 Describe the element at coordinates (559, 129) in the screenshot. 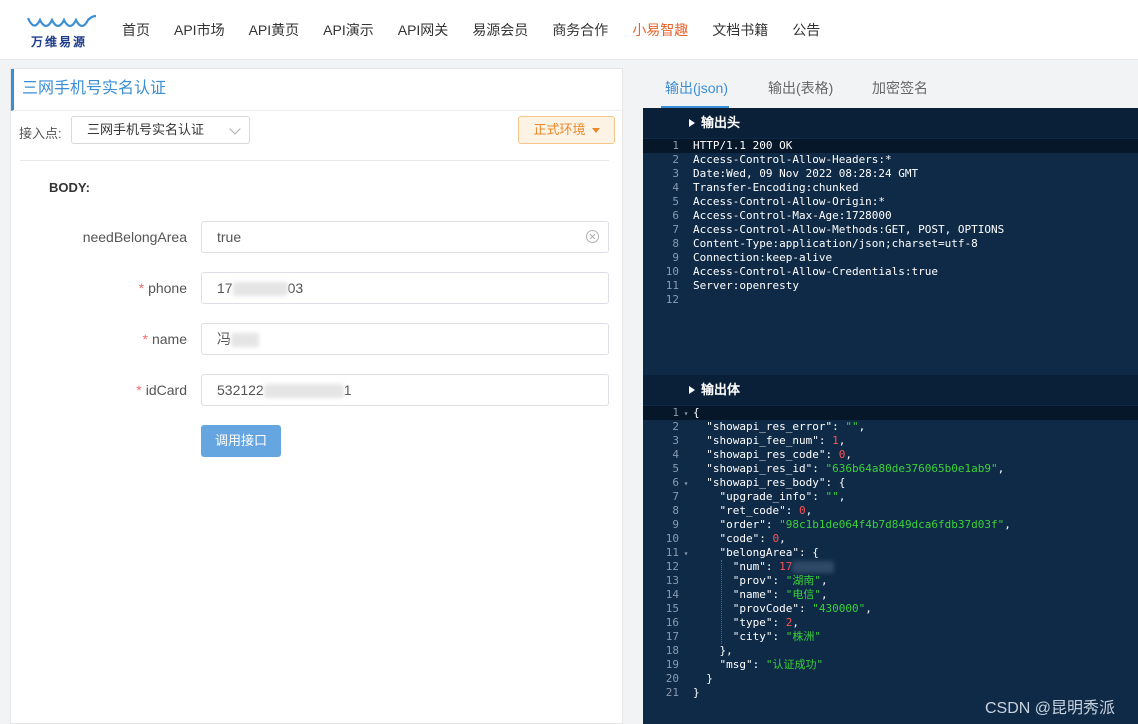

I see `environment-label: 正式环境` at that location.